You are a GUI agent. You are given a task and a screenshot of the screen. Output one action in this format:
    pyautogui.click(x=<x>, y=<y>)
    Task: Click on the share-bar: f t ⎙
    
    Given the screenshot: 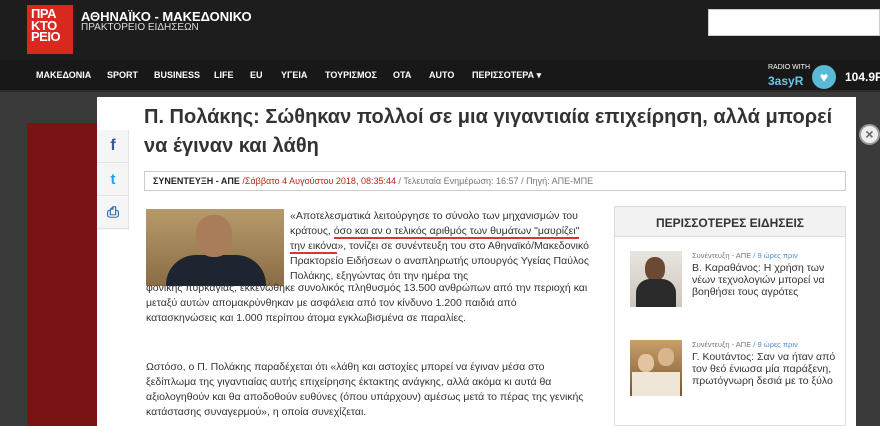 What is the action you would take?
    pyautogui.click(x=113, y=180)
    